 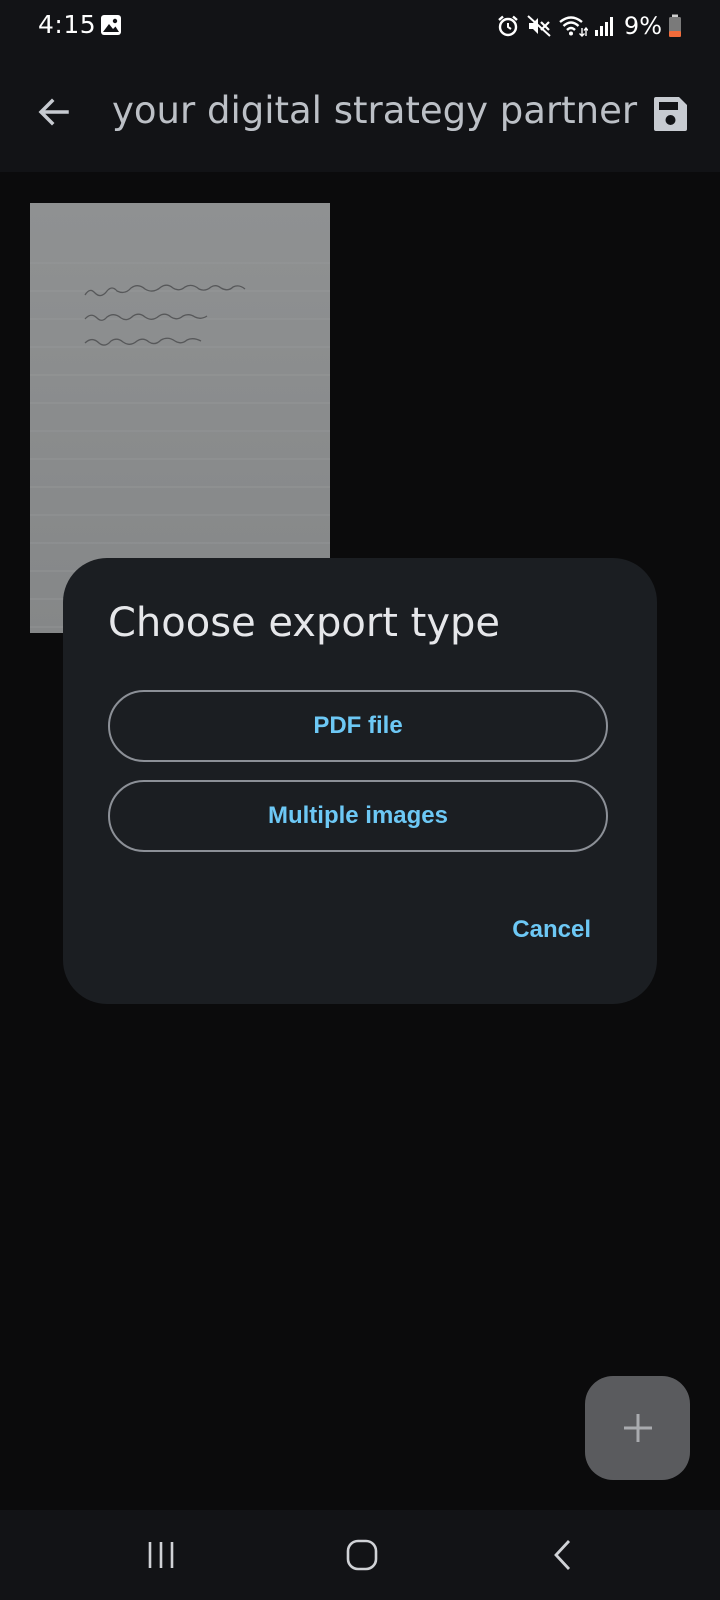 I want to click on pdf-file-button: PDF file, so click(x=358, y=726).